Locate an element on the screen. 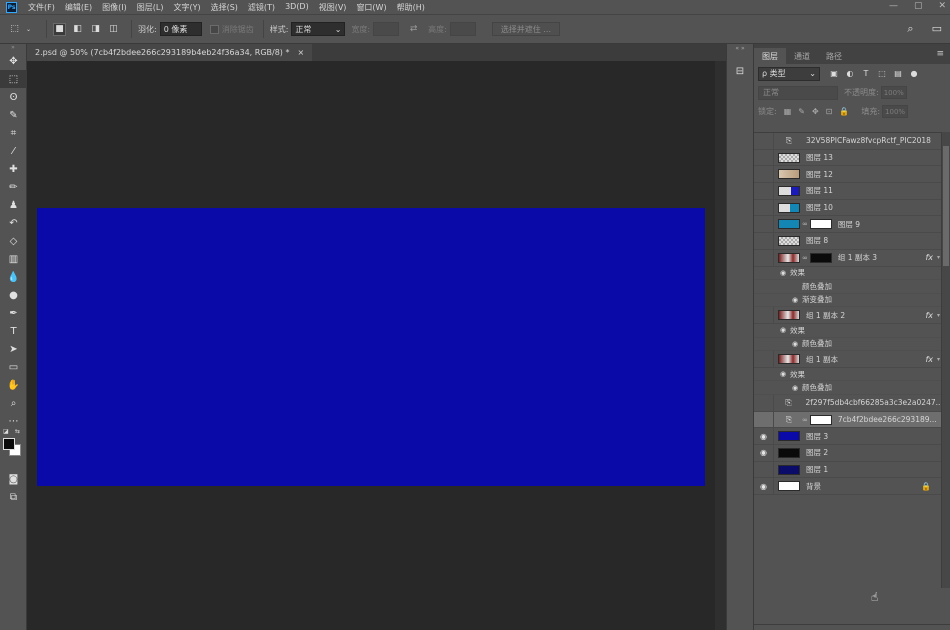 This screenshot has width=950, height=630. layers-scrollbar-thumb is located at coordinates (946, 206).